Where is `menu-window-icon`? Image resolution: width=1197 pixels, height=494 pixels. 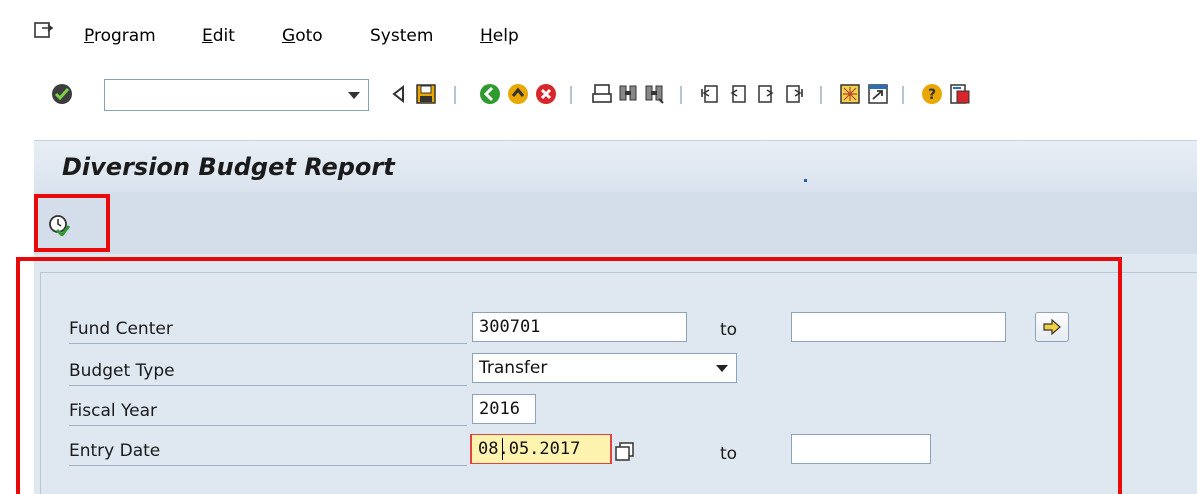 menu-window-icon is located at coordinates (44, 31).